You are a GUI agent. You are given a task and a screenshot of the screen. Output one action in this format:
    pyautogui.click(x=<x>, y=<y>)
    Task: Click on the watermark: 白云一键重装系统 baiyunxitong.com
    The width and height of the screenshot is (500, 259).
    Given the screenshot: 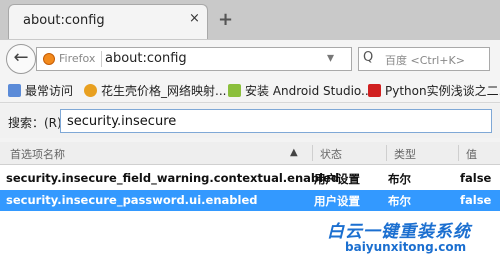 What is the action you would take?
    pyautogui.click(x=407, y=238)
    